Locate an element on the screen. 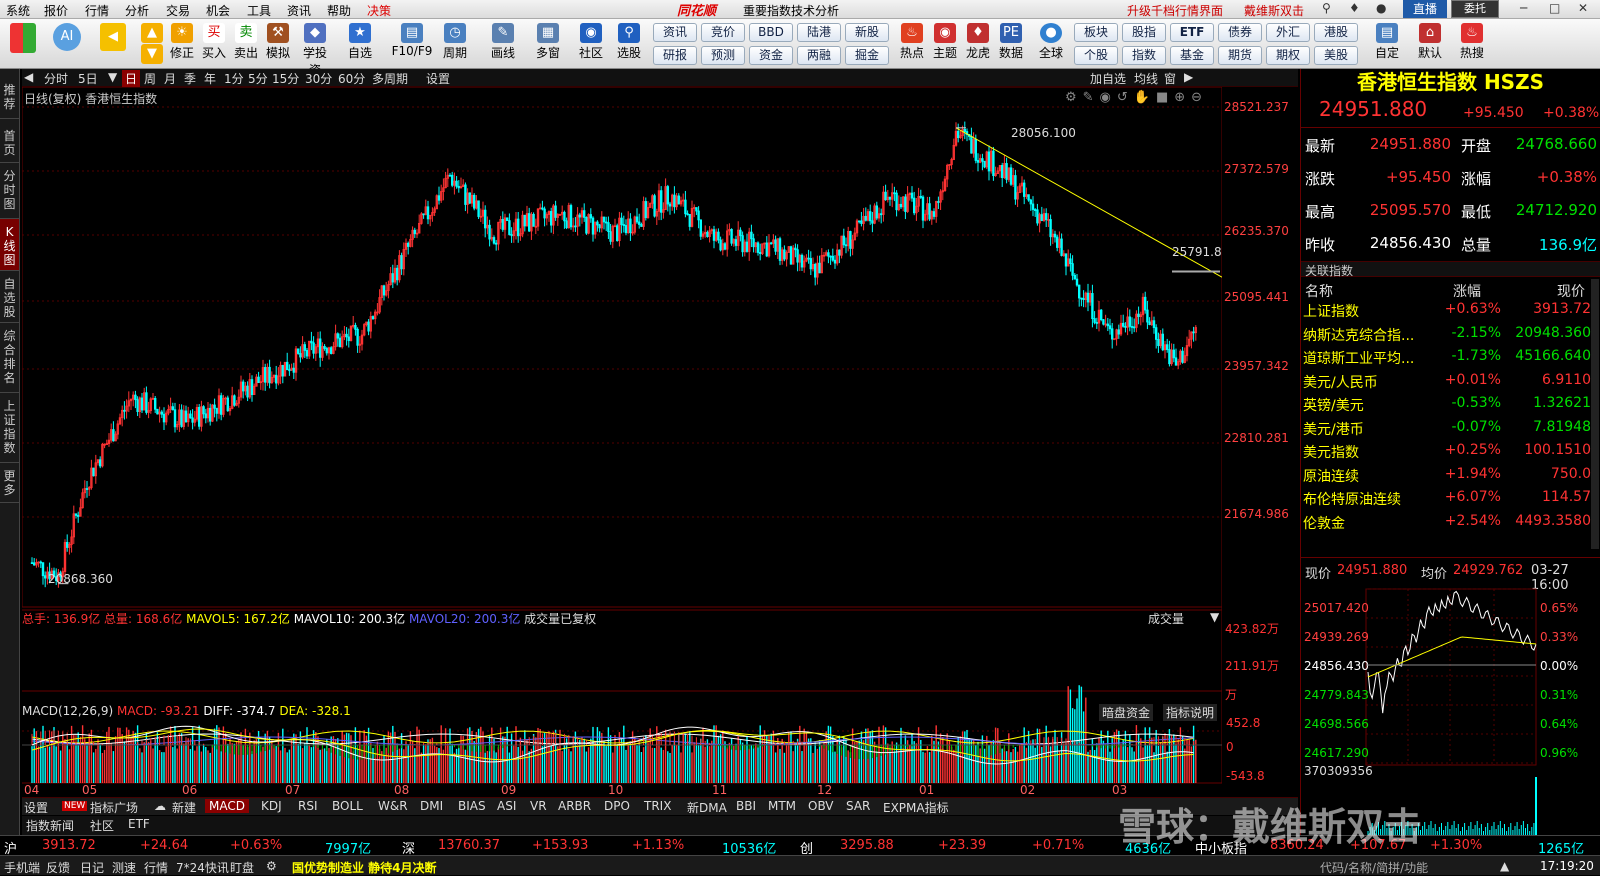 Image resolution: width=1600 pixels, height=876 pixels. watchlist-button: ★ 自选 is located at coordinates (360, 42).